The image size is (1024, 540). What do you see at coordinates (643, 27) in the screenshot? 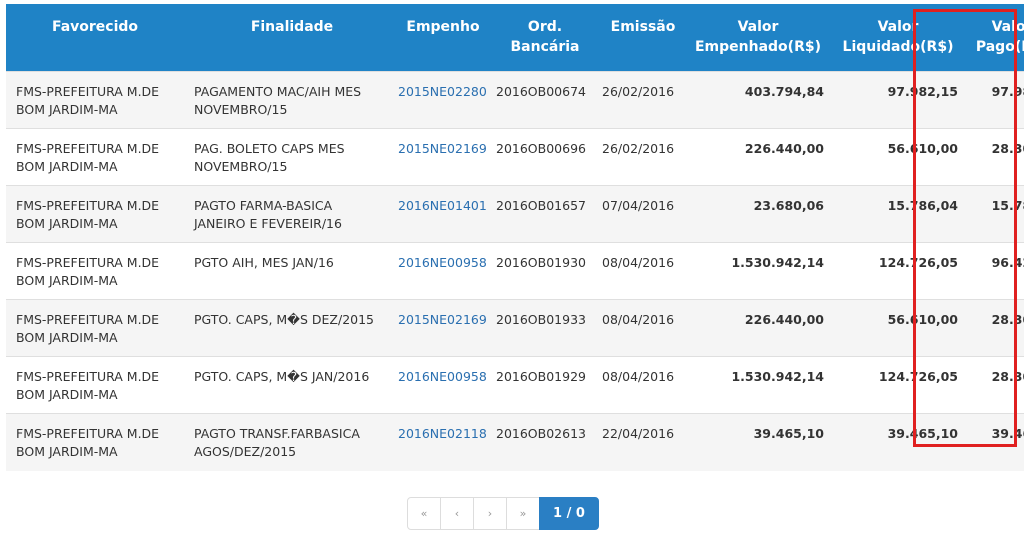
I see `header-emissao-label: Emissão` at bounding box center [643, 27].